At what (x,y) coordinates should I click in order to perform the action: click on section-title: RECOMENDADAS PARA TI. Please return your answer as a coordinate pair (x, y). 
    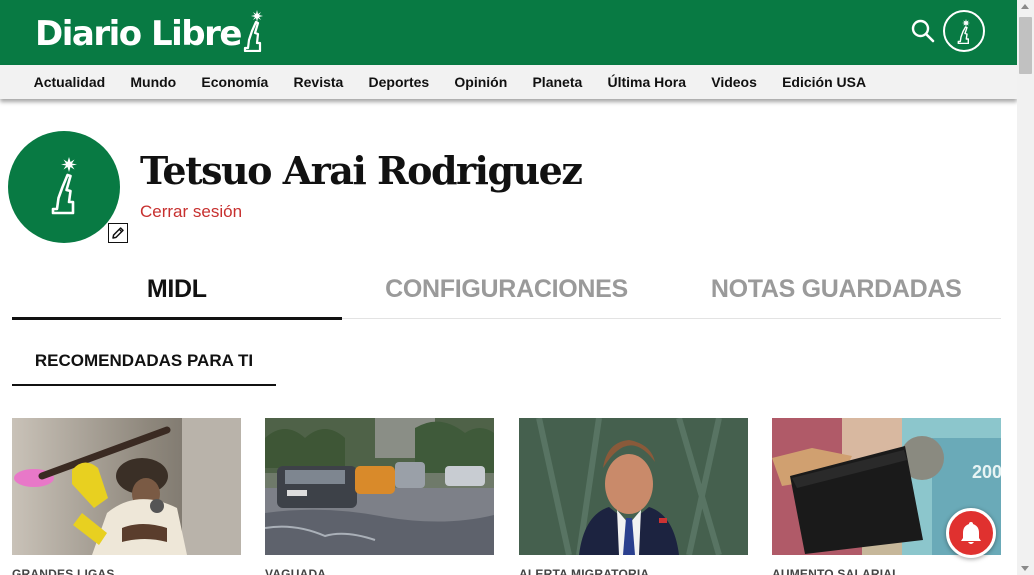
    Looking at the image, I should click on (144, 368).